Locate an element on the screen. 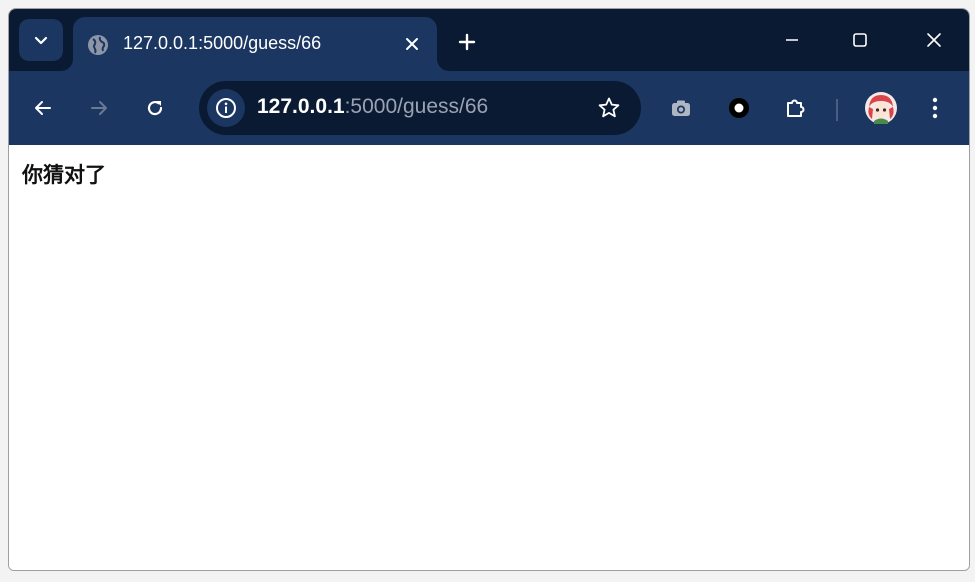 This screenshot has height=582, width=975. more-menu-icon is located at coordinates (935, 108).